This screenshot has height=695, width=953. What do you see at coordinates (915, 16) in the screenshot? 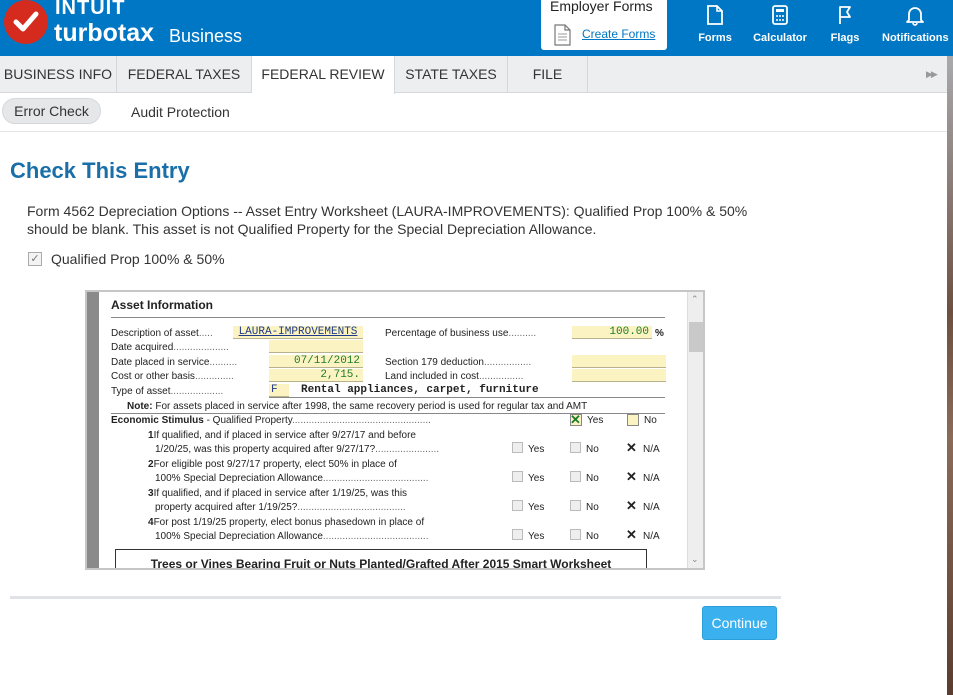
I see `bell-icon` at bounding box center [915, 16].